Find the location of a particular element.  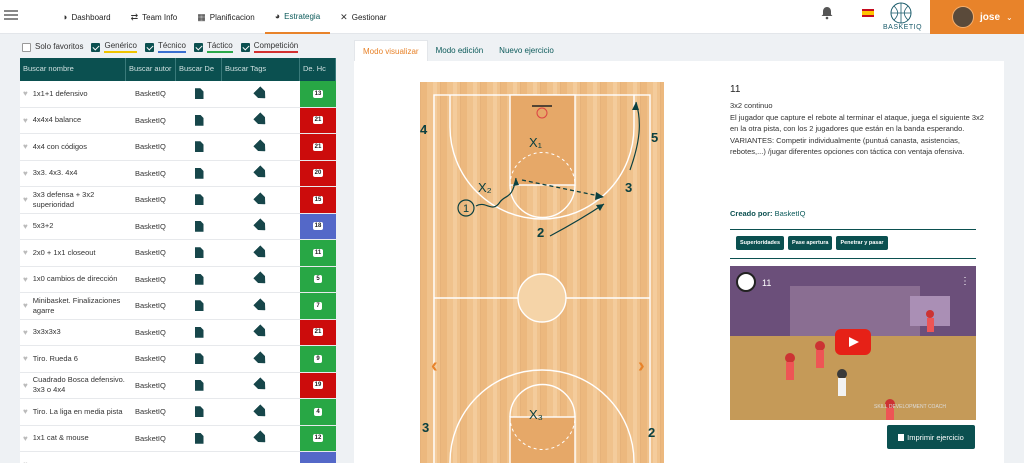

tab-modo-edicion: Modo edición is located at coordinates (460, 51).